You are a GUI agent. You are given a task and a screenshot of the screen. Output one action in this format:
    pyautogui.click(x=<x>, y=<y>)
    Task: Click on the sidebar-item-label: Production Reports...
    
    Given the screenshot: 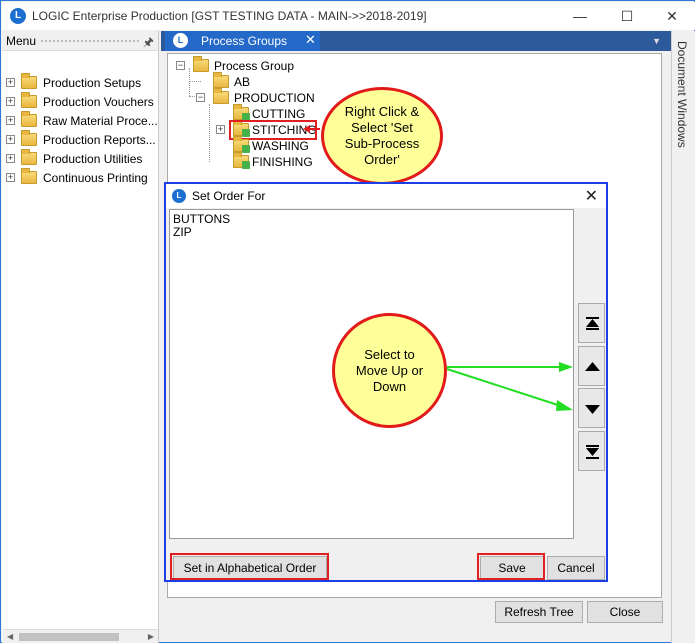 What is the action you would take?
    pyautogui.click(x=99, y=140)
    